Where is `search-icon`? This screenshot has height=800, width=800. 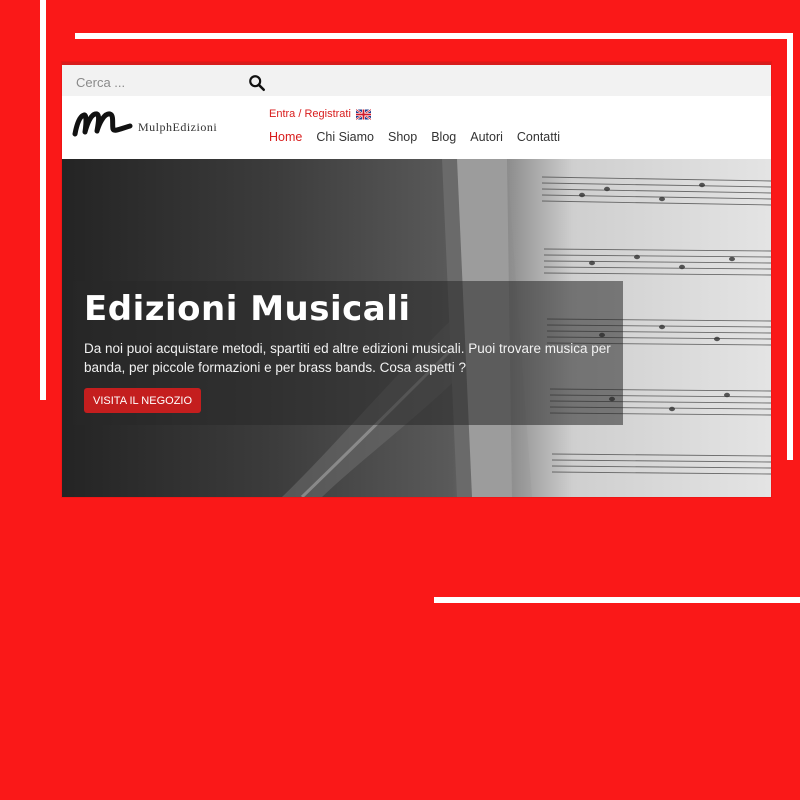 search-icon is located at coordinates (257, 83).